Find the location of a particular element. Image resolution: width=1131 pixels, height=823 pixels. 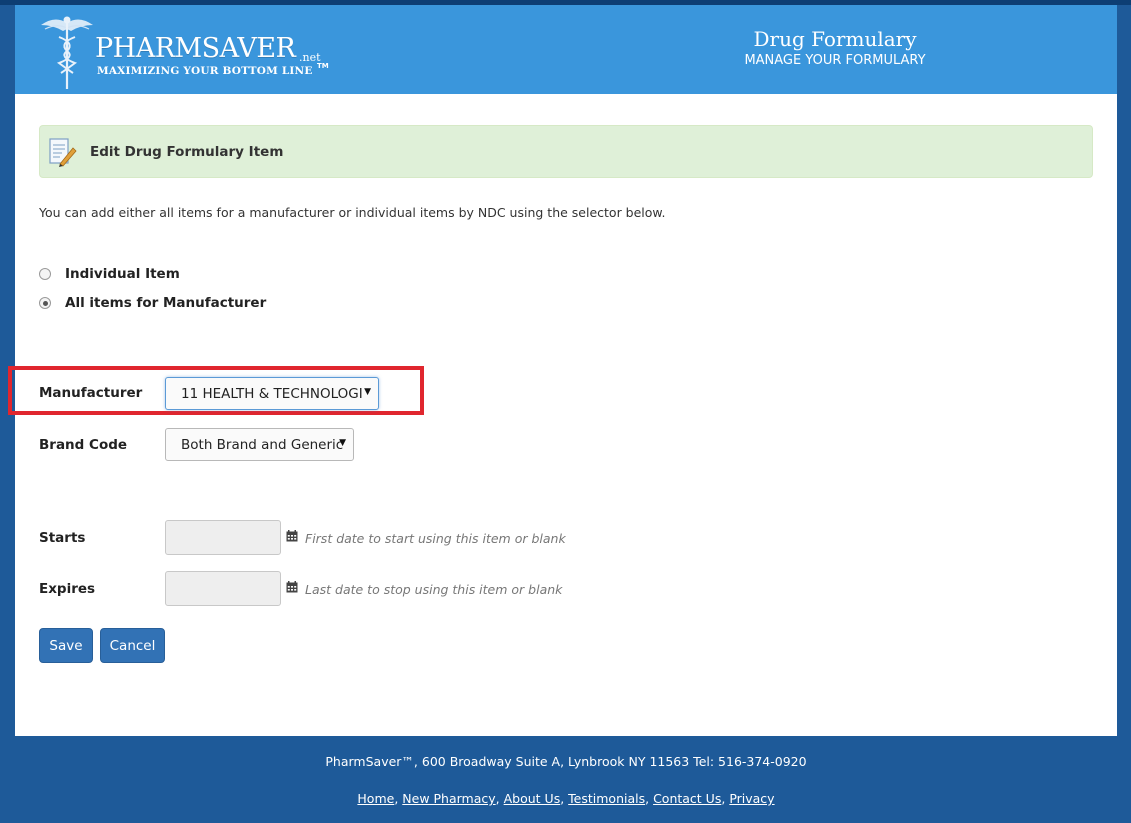

edit-document-icon is located at coordinates (63, 152).